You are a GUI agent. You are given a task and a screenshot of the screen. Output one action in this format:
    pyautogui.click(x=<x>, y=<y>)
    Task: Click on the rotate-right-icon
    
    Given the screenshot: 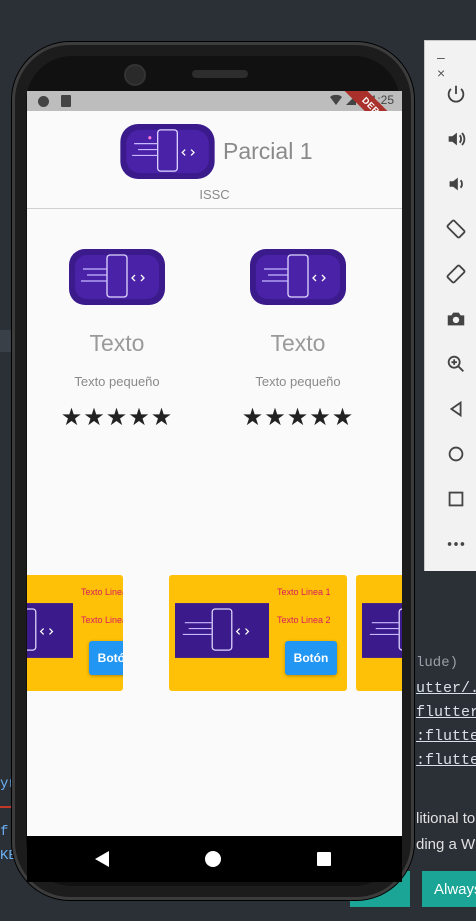 What is the action you would take?
    pyautogui.click(x=456, y=274)
    